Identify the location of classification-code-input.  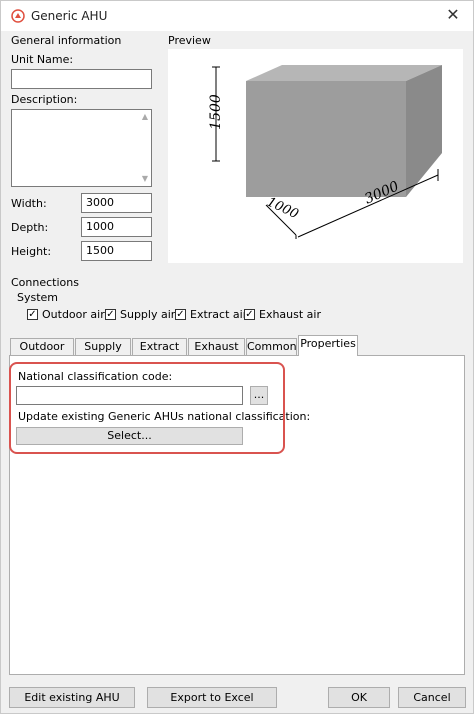
(129, 395).